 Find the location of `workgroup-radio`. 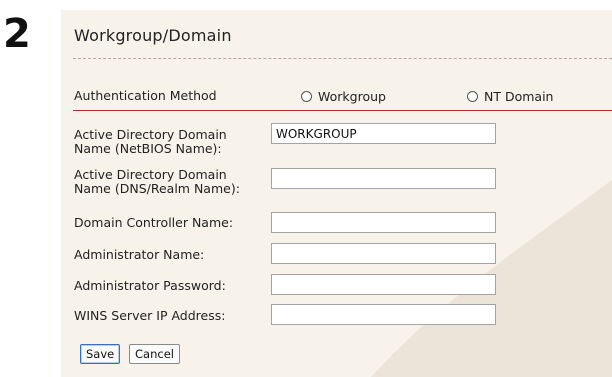

workgroup-radio is located at coordinates (306, 96).